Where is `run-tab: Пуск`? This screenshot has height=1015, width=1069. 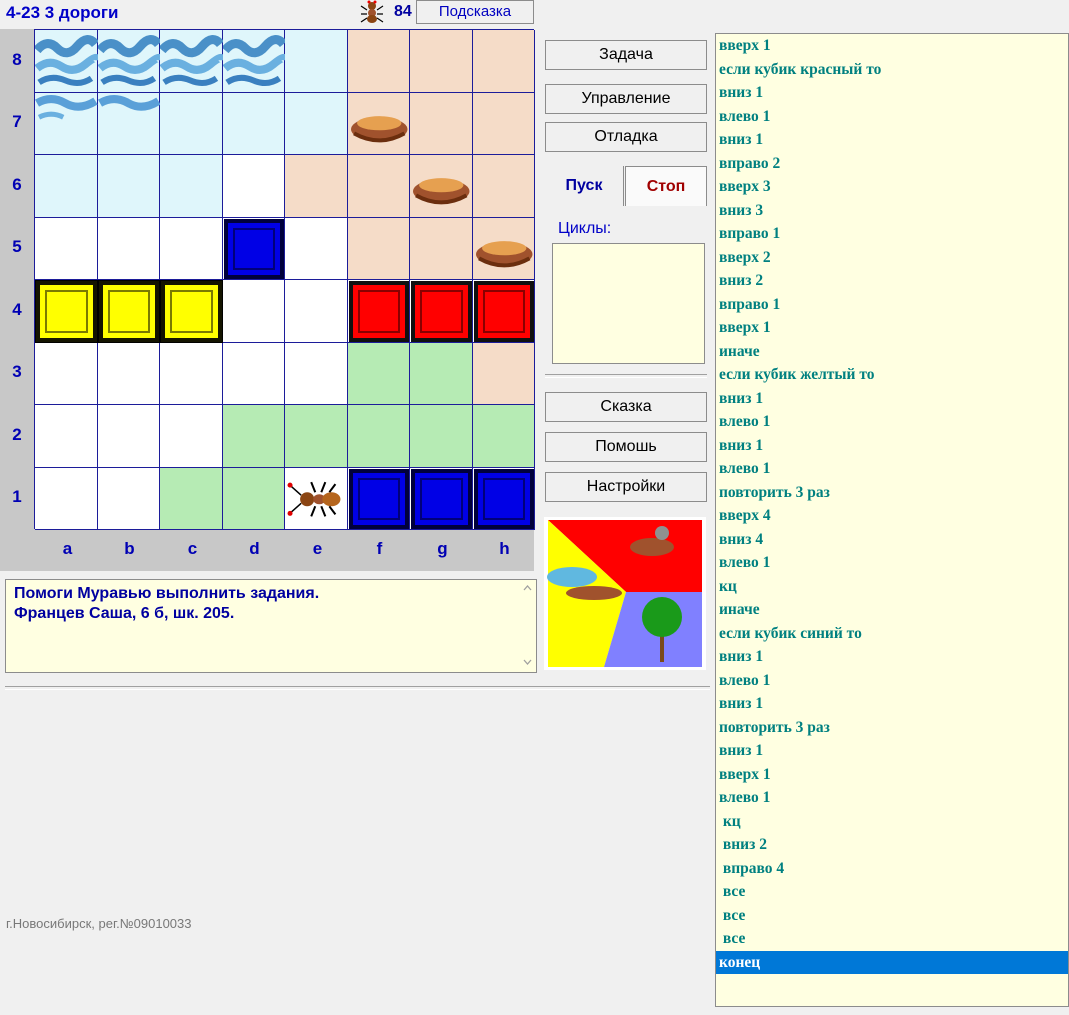
run-tab: Пуск is located at coordinates (584, 186).